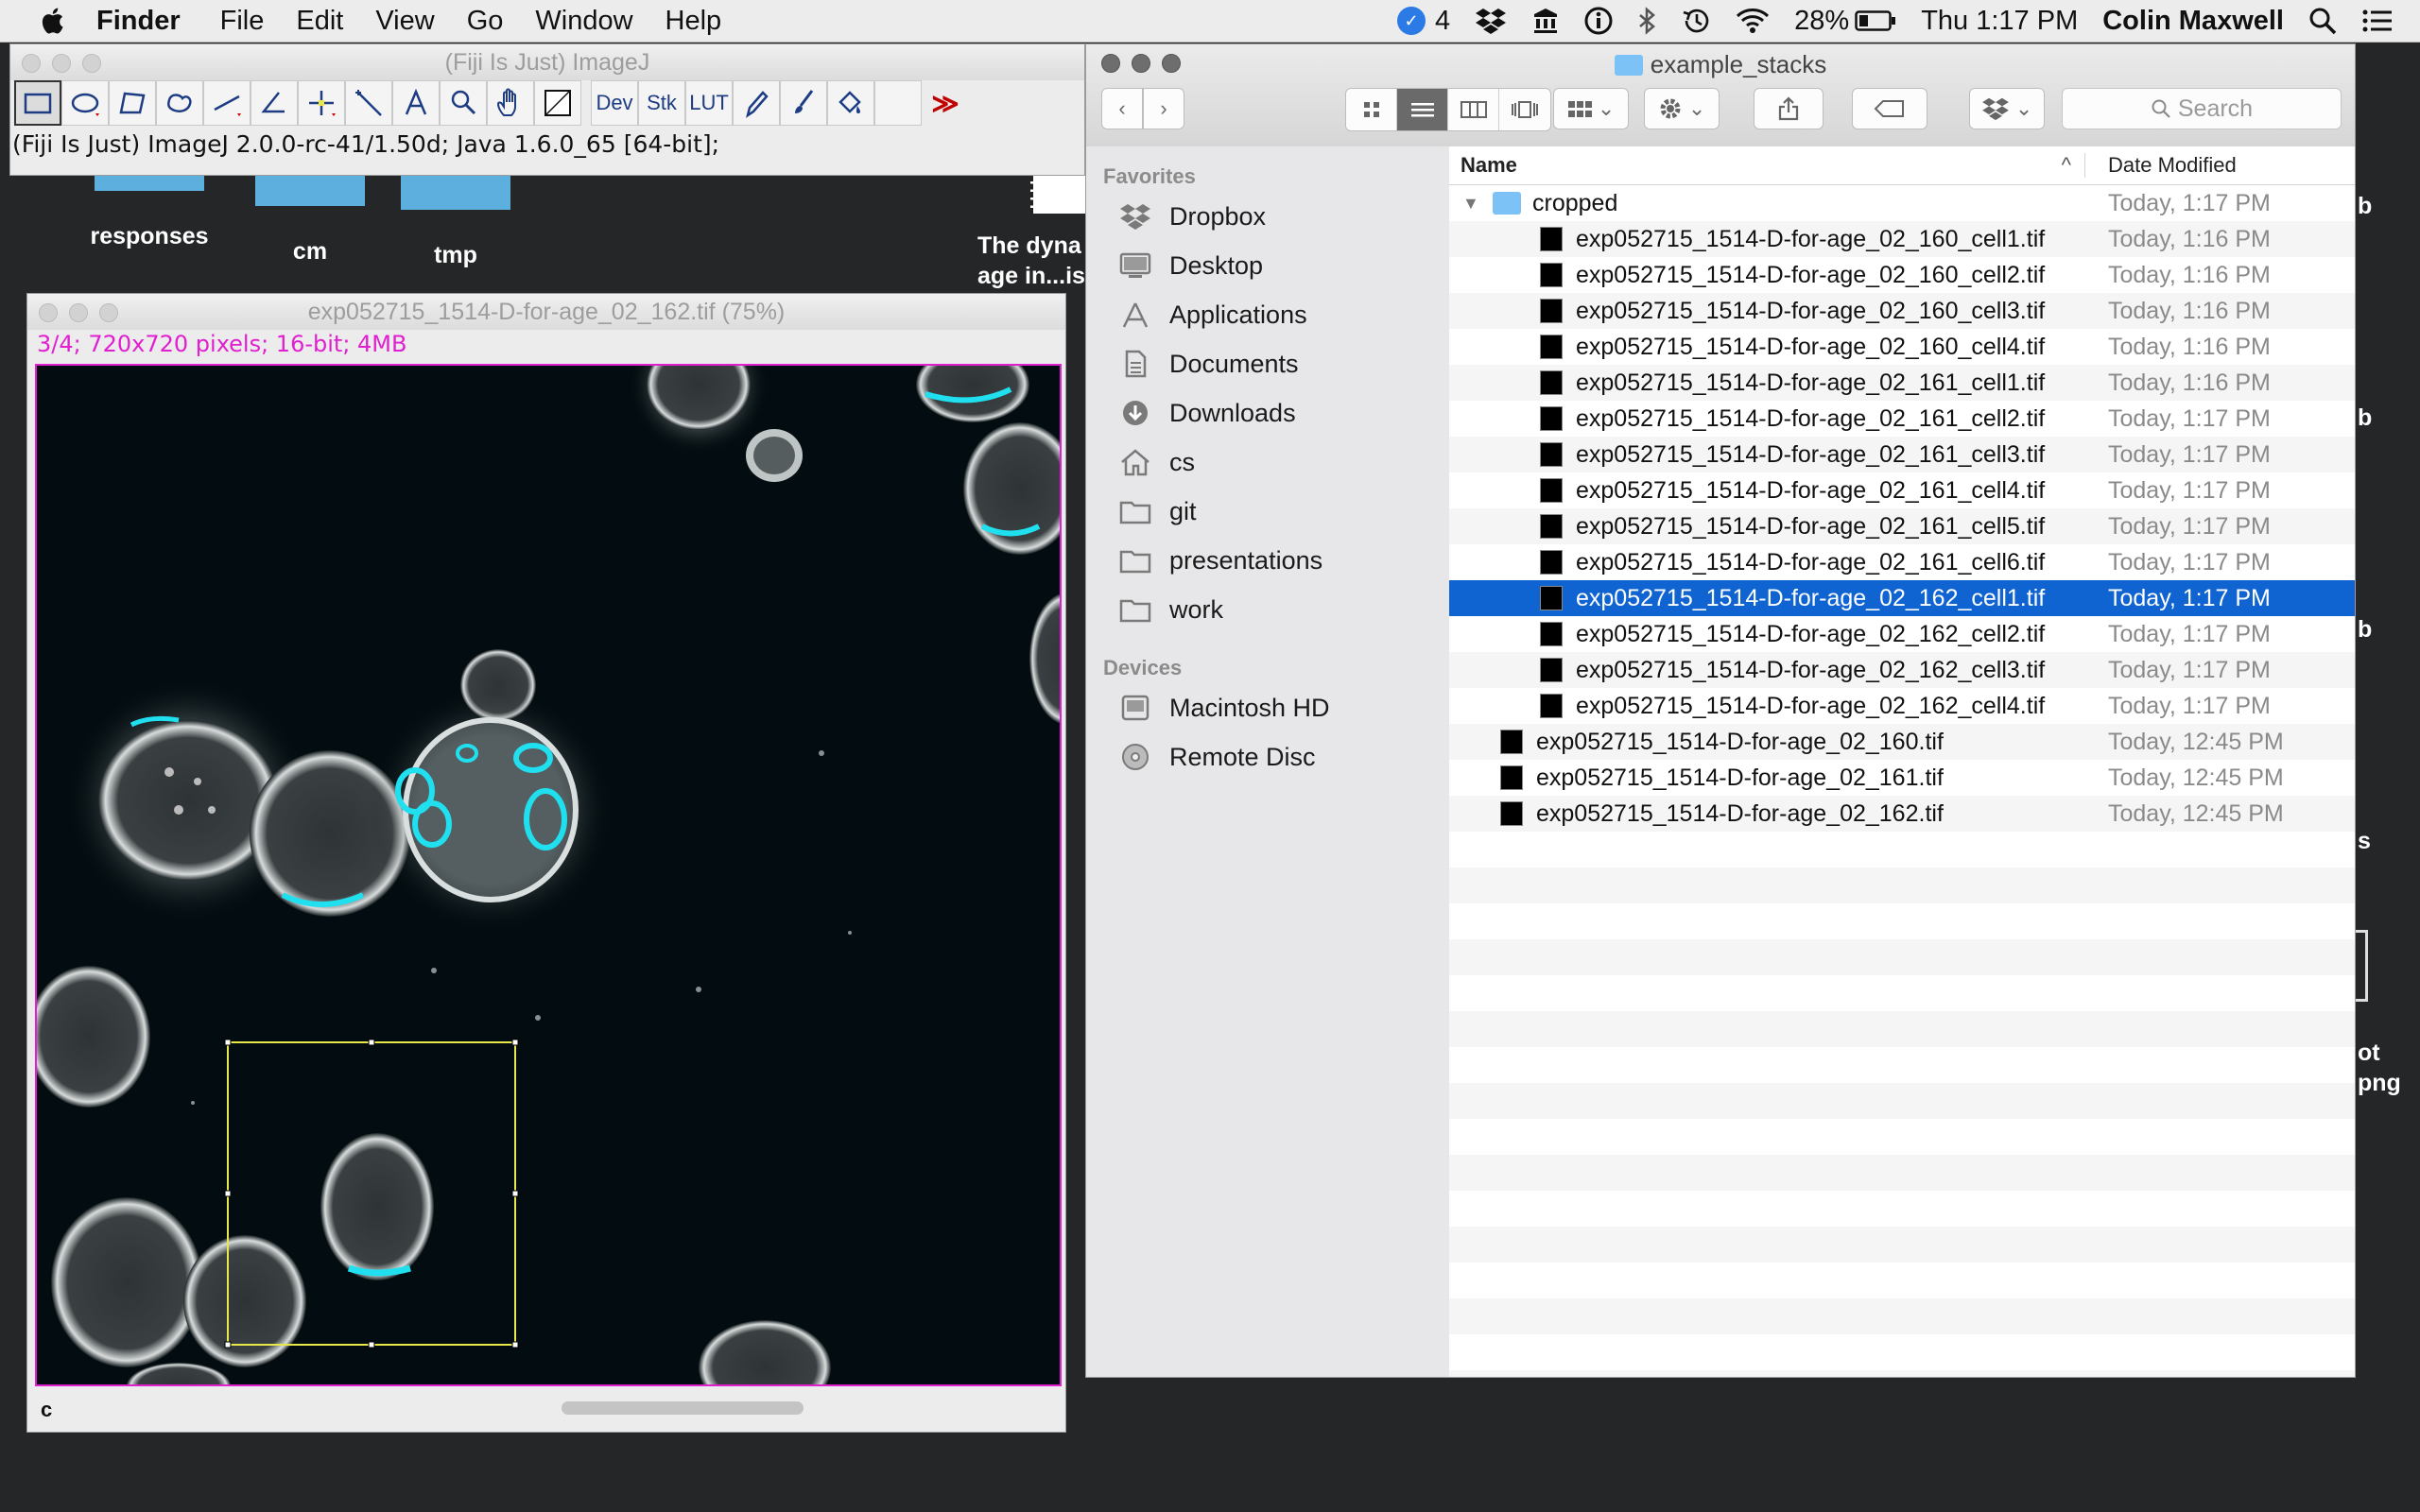 The width and height of the screenshot is (2420, 1512). Describe the element at coordinates (683, 1408) in the screenshot. I see `horizontal-scrollbar` at that location.